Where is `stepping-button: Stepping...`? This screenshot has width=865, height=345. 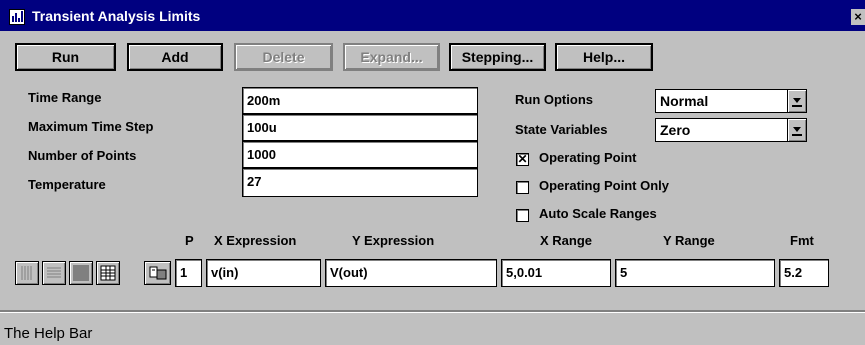
stepping-button: Stepping... is located at coordinates (497, 57).